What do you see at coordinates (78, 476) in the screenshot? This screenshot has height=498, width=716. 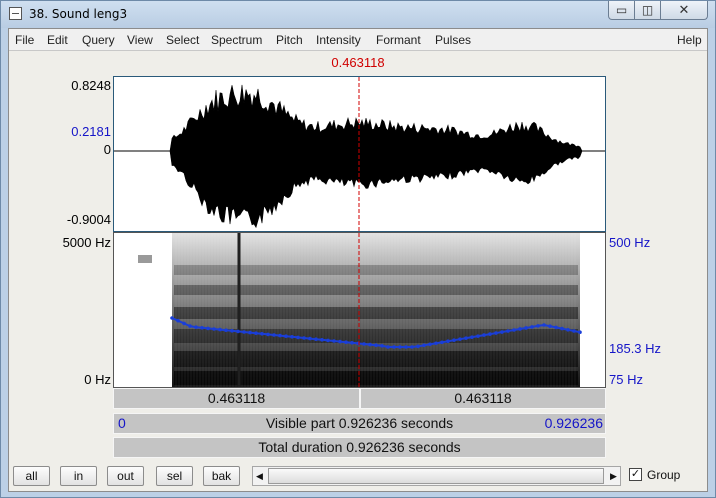 I see `zoom-in-button: in` at bounding box center [78, 476].